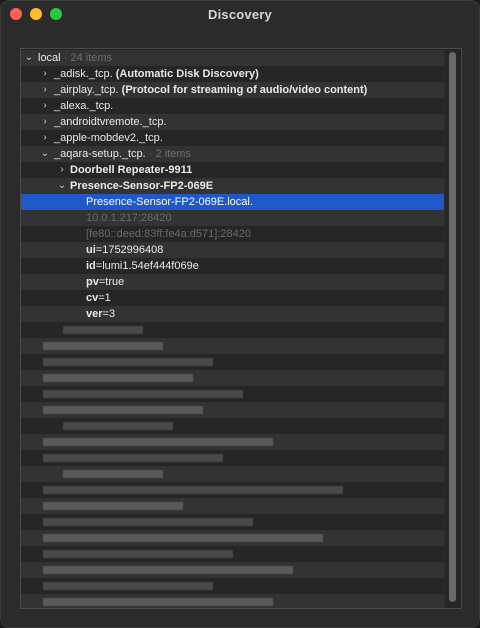 The width and height of the screenshot is (480, 628). Describe the element at coordinates (129, 218) in the screenshot. I see `ipv4-address: 10.0.1.217:28420` at that location.